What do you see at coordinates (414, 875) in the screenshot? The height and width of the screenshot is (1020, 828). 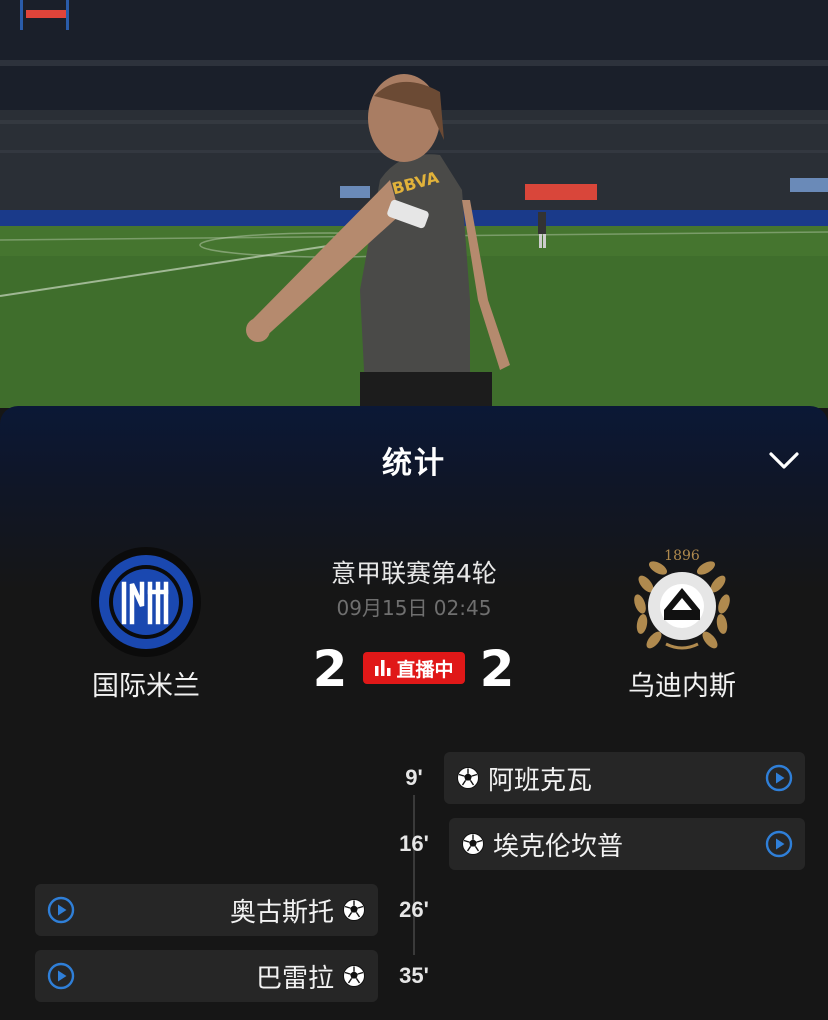 I see `timeline-line` at bounding box center [414, 875].